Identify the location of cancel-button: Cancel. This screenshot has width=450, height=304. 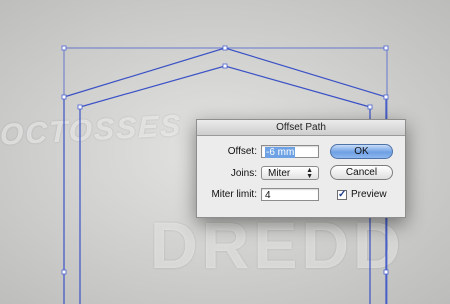
(361, 172).